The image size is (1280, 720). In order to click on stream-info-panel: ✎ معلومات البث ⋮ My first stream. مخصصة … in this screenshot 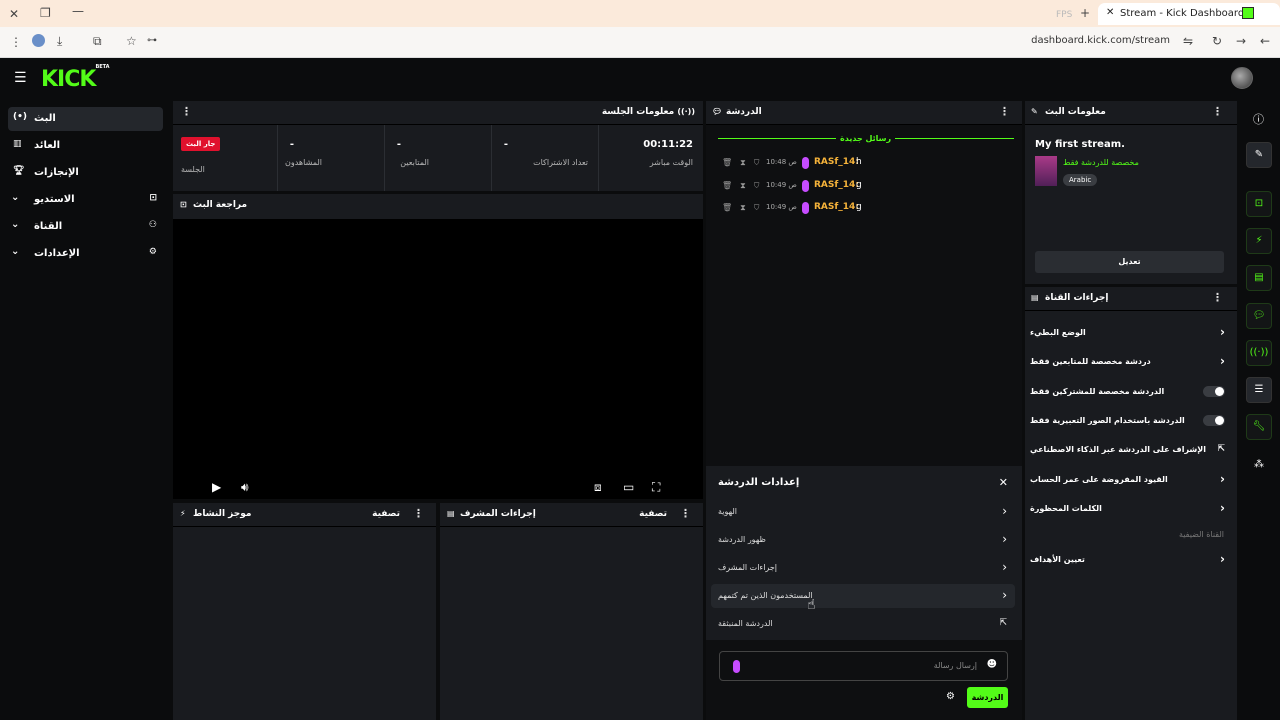, I will do `click(1131, 192)`.